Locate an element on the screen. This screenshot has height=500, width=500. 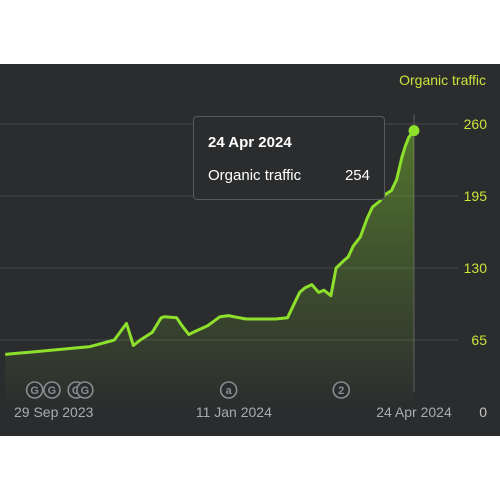
x-tick-label: 24 Apr 2024 is located at coordinates (414, 412).